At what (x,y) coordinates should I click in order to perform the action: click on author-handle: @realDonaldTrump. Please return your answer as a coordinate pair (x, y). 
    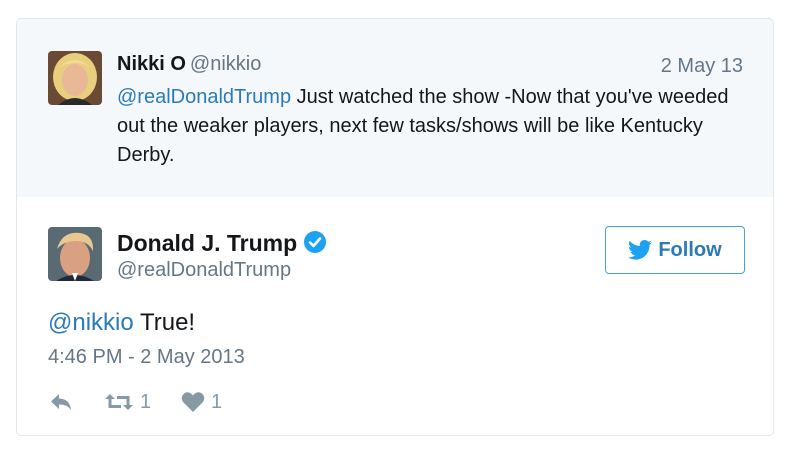
    Looking at the image, I should click on (204, 270).